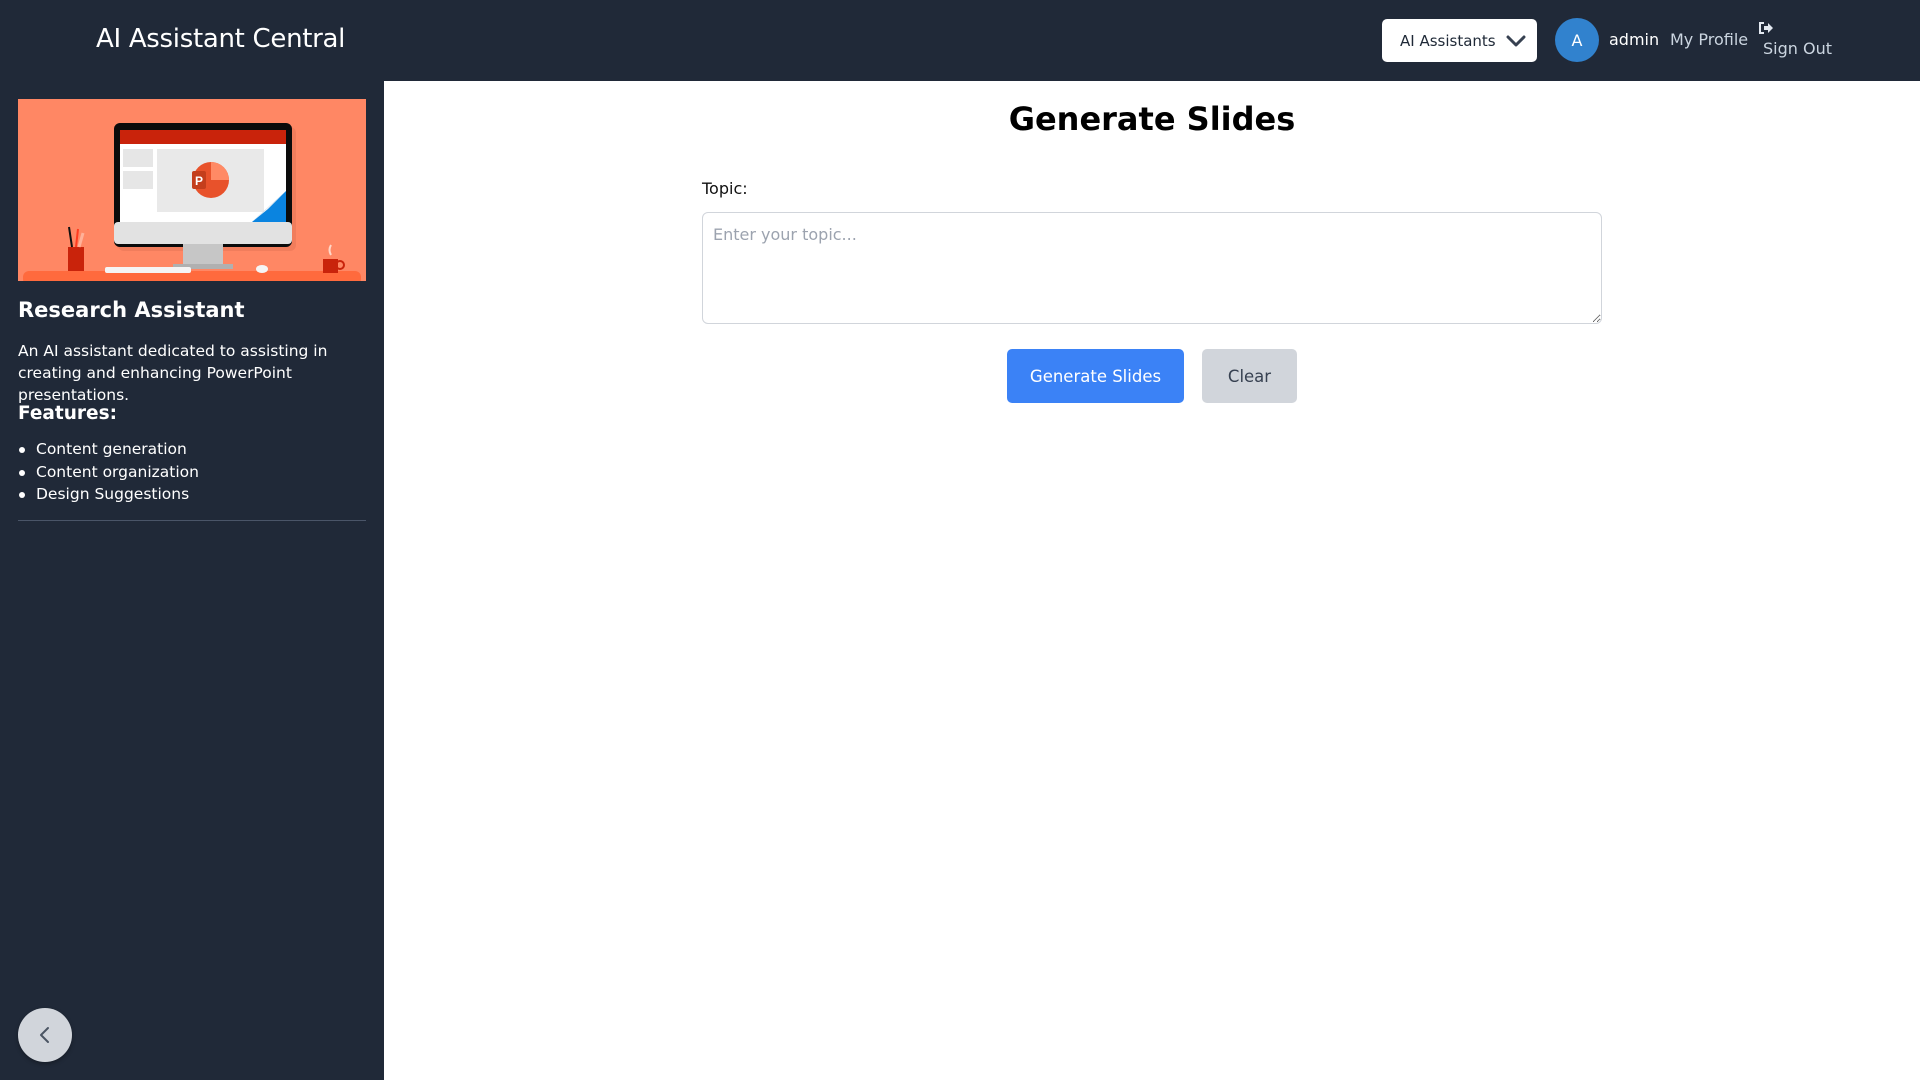  Describe the element at coordinates (1766, 28) in the screenshot. I see `sign-out-icon` at that location.